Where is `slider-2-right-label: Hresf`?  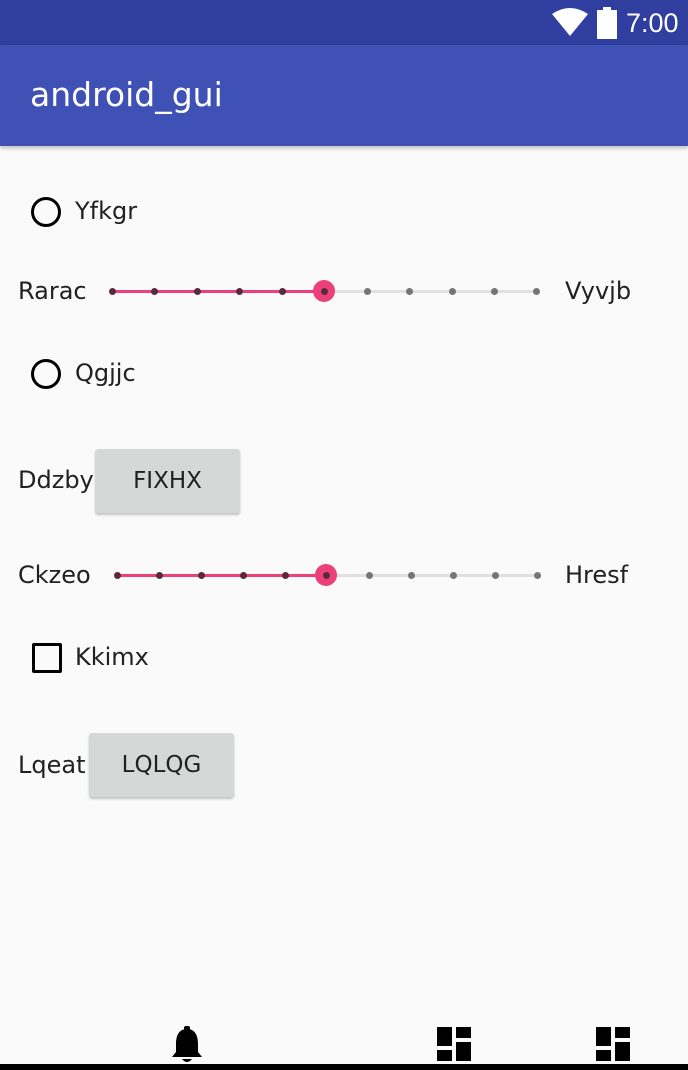
slider-2-right-label: Hresf is located at coordinates (597, 575).